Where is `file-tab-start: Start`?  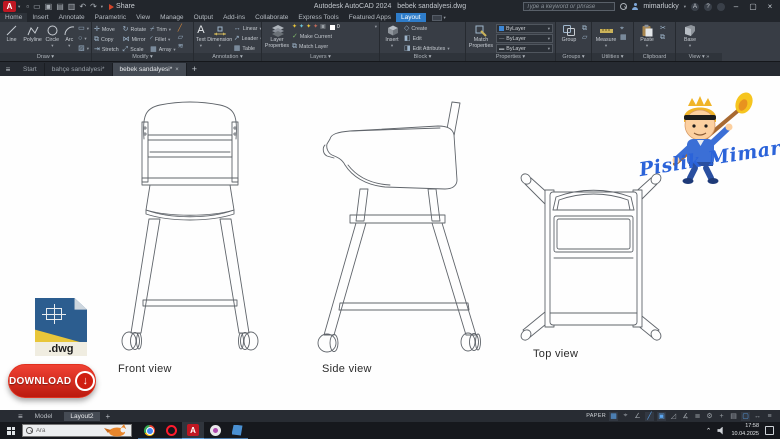
file-tab-start: Start is located at coordinates (30, 69).